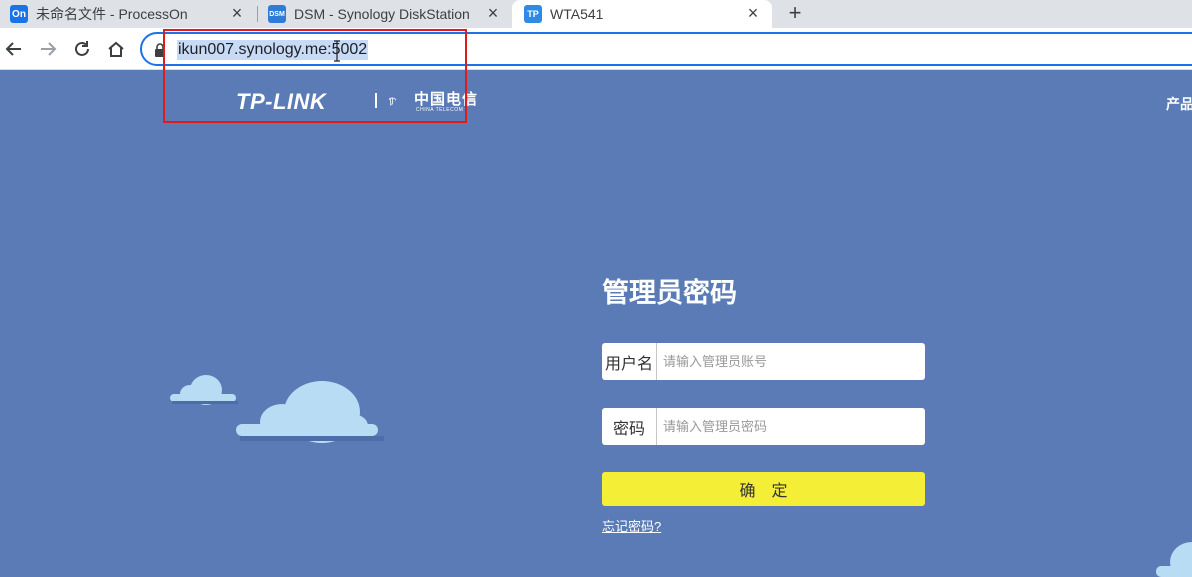 Image resolution: width=1192 pixels, height=577 pixels. I want to click on reload-icon, so click(82, 48).